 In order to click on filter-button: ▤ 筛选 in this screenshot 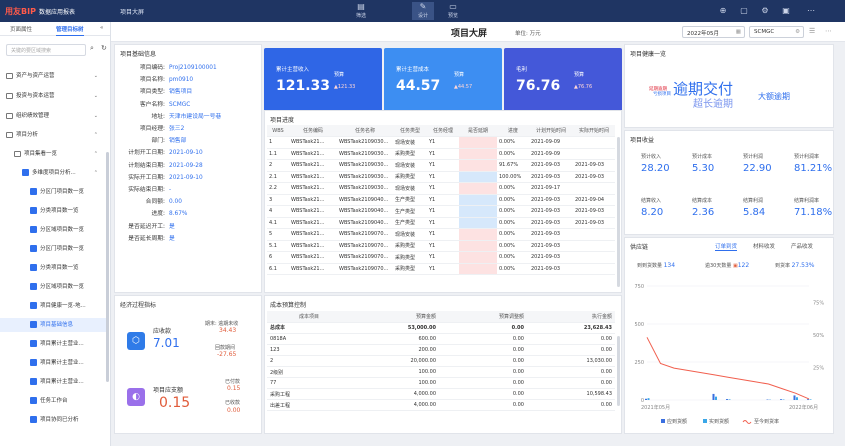, I will do `click(361, 11)`.